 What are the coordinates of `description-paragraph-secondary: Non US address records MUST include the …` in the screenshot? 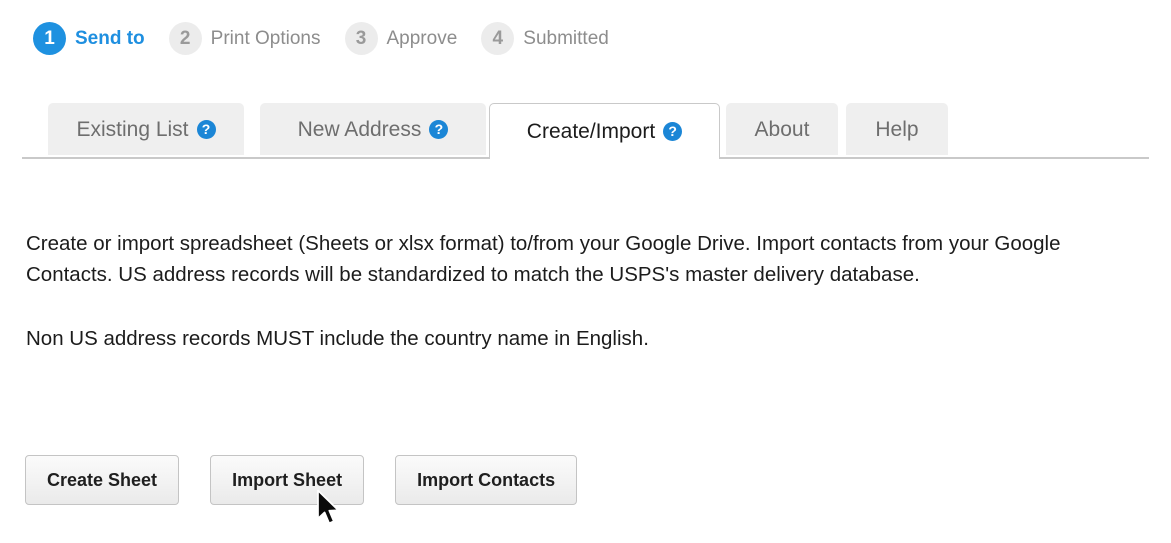 It's located at (337, 338).